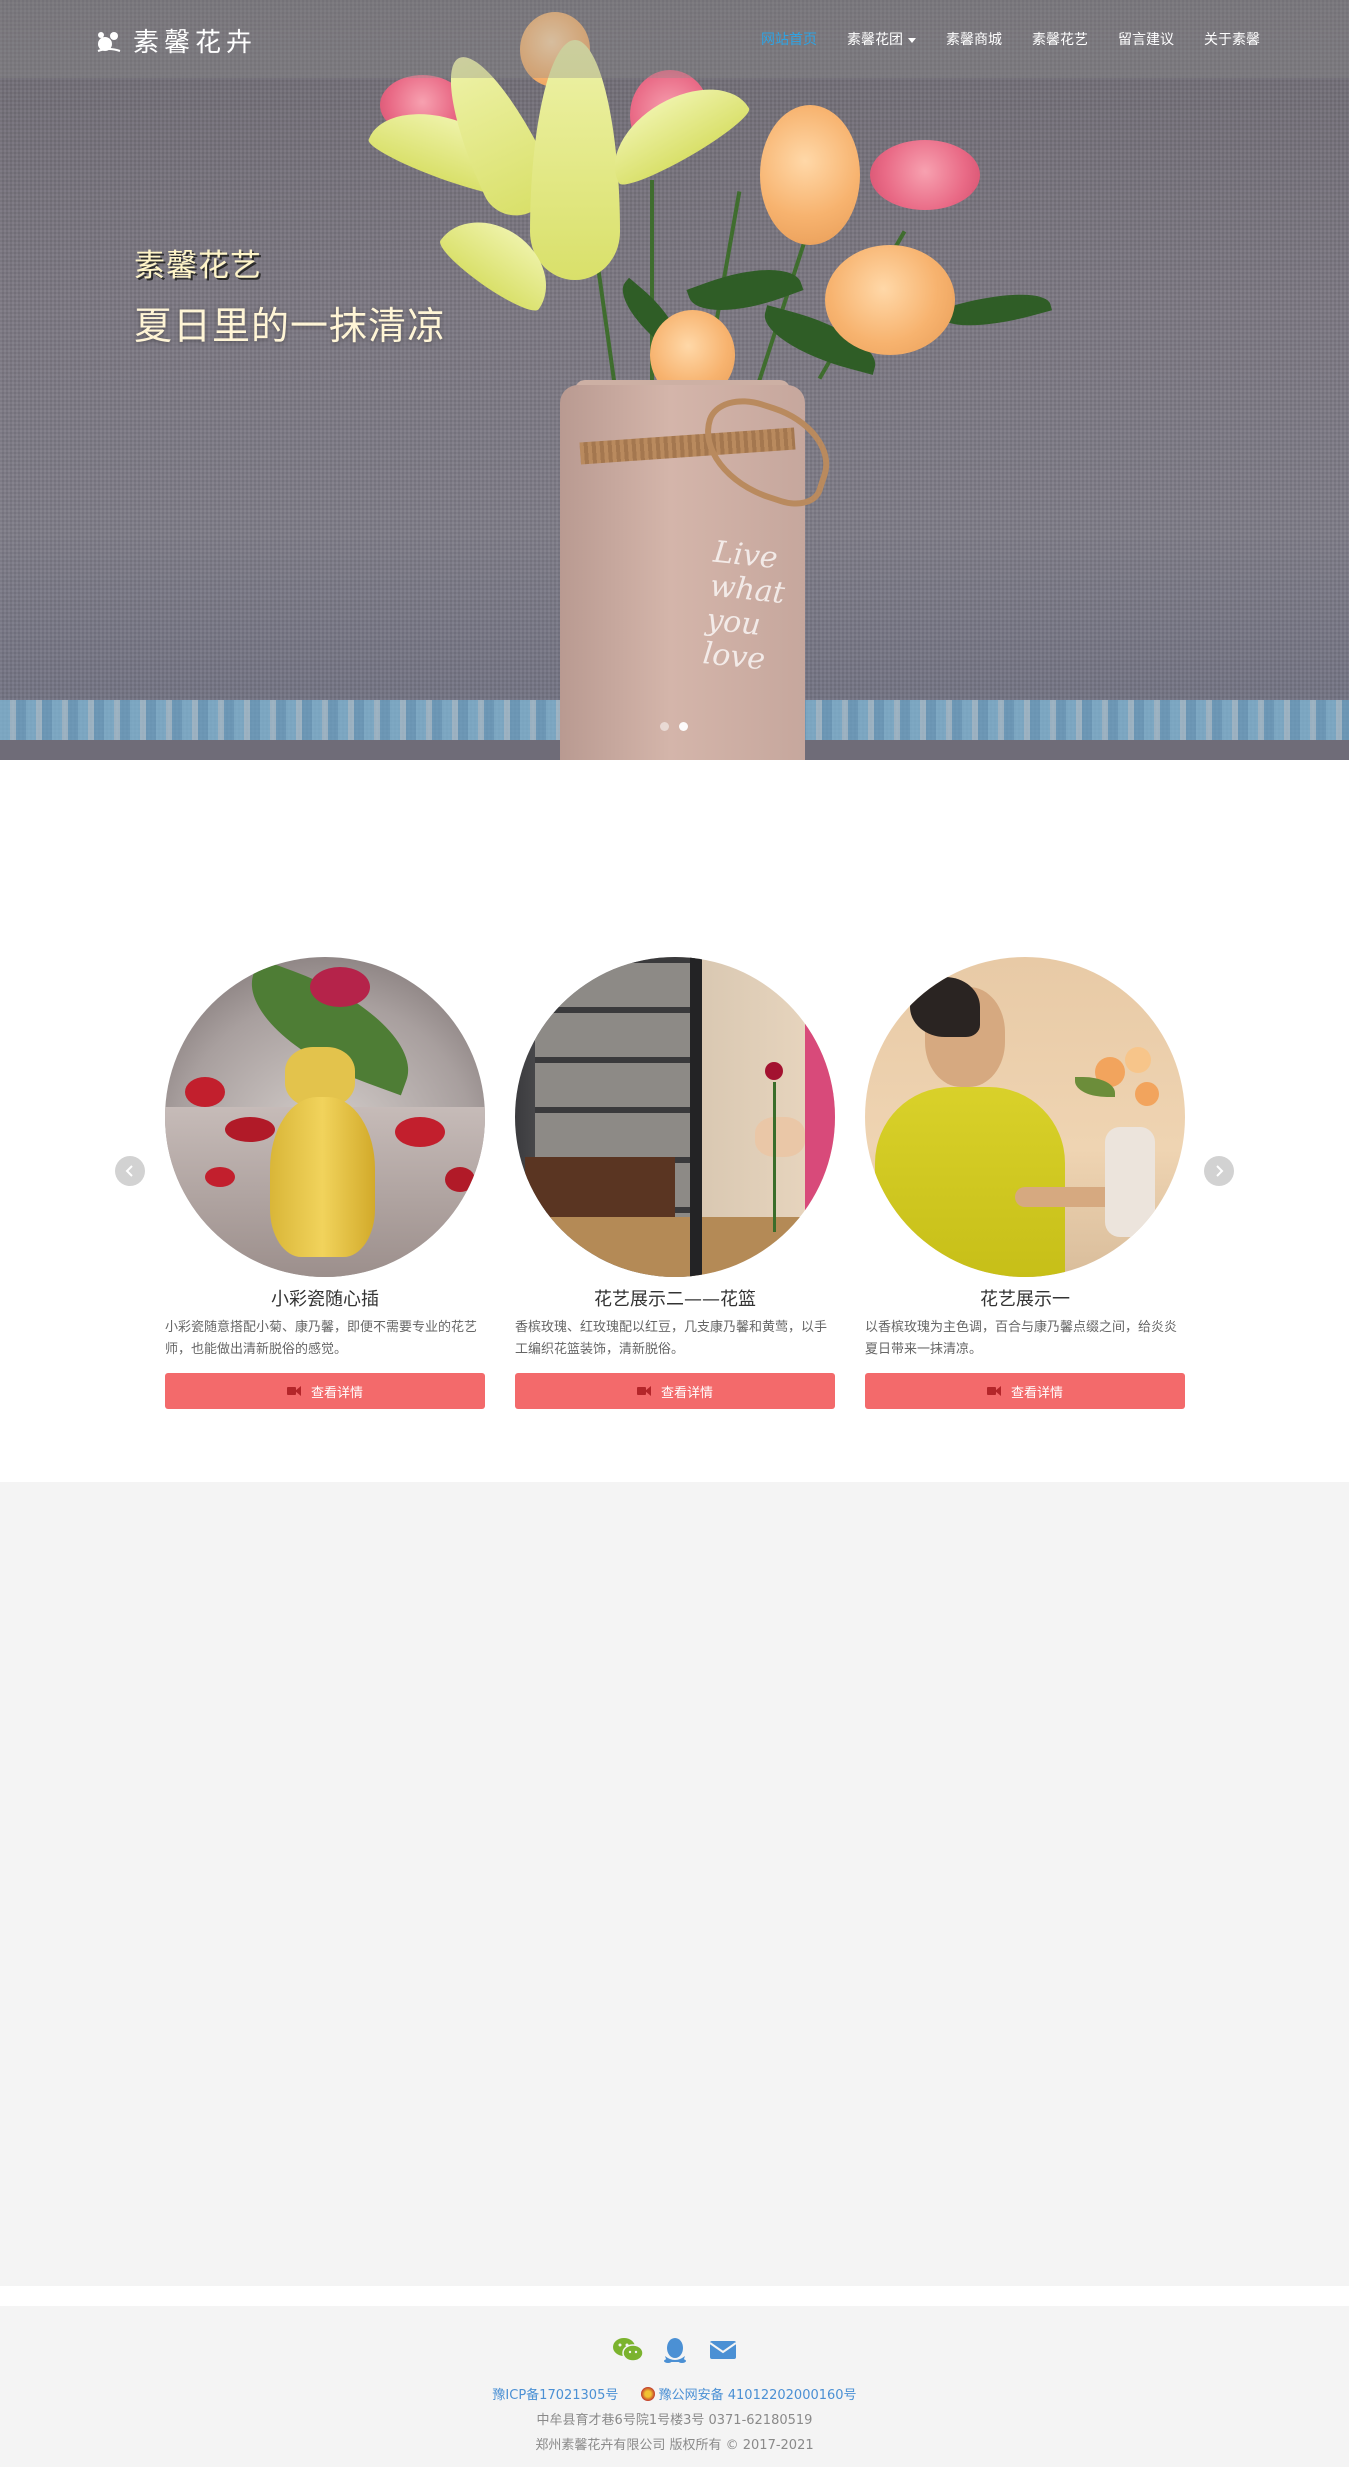  I want to click on card-description: 香槟玫瑰、红玫瑰配以红豆，几支康乃馨和黄莺，以手工编织花篮装饰，清新脱俗。, so click(671, 1338).